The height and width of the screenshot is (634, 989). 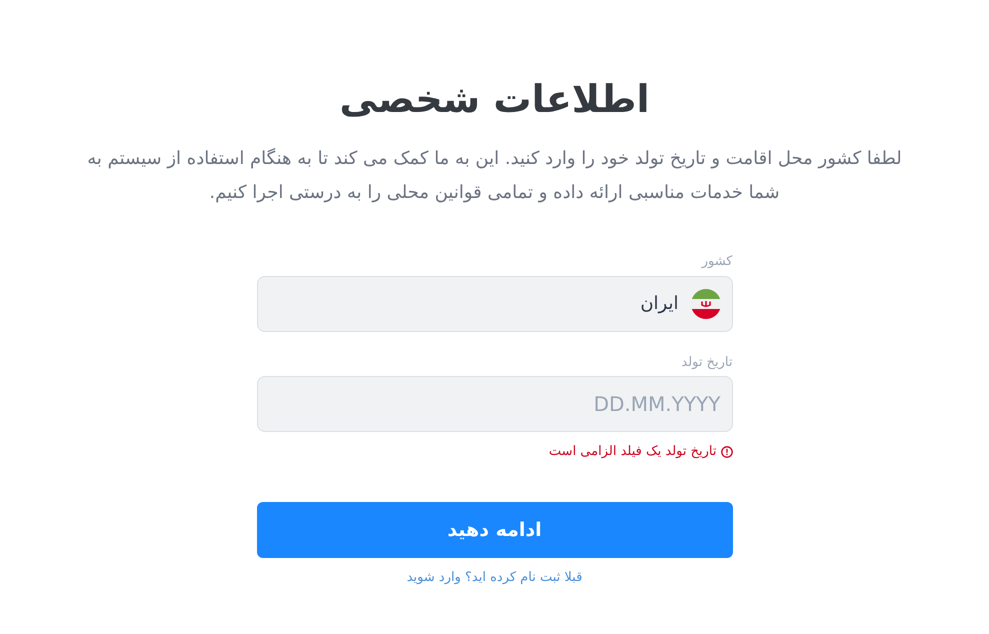 What do you see at coordinates (726, 452) in the screenshot?
I see `error-icon` at bounding box center [726, 452].